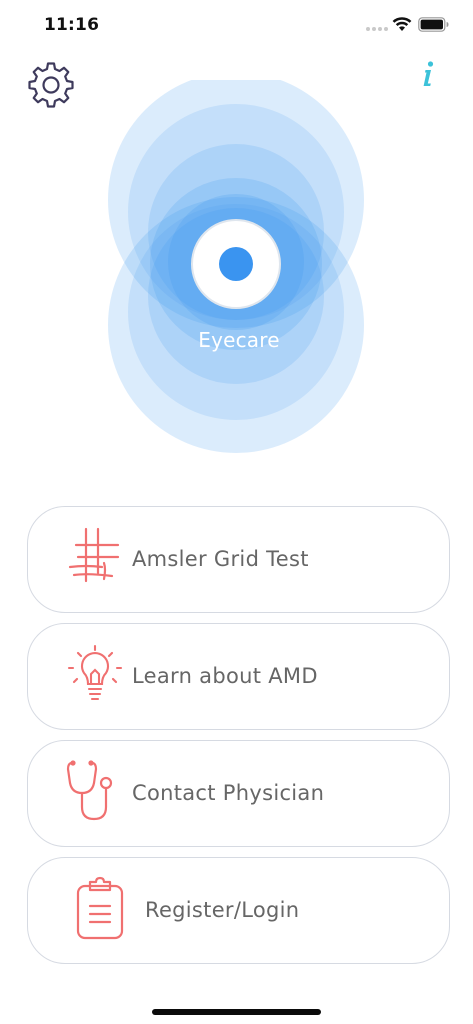 The height and width of the screenshot is (1024, 473). What do you see at coordinates (228, 793) in the screenshot?
I see `menu-item-label: Contact Physician` at bounding box center [228, 793].